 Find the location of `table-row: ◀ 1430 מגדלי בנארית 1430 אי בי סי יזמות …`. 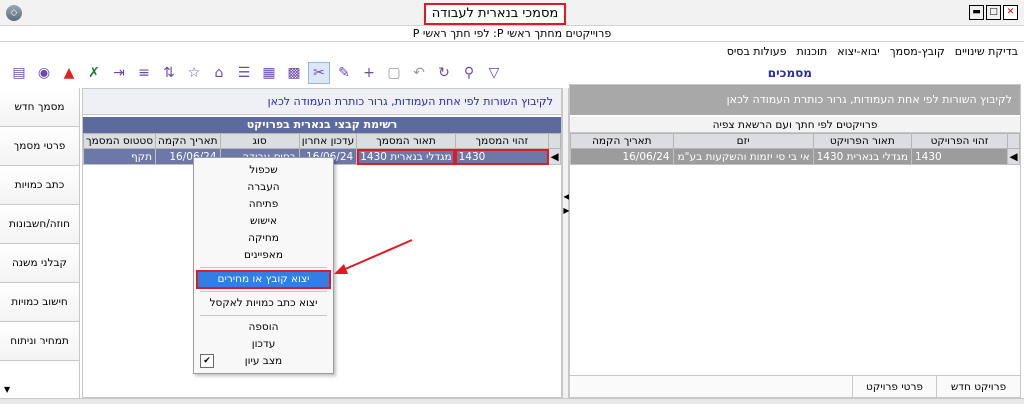

table-row: ◀ 1430 מגדלי בנארית 1430 אי בי סי יזמות … is located at coordinates (795, 156).